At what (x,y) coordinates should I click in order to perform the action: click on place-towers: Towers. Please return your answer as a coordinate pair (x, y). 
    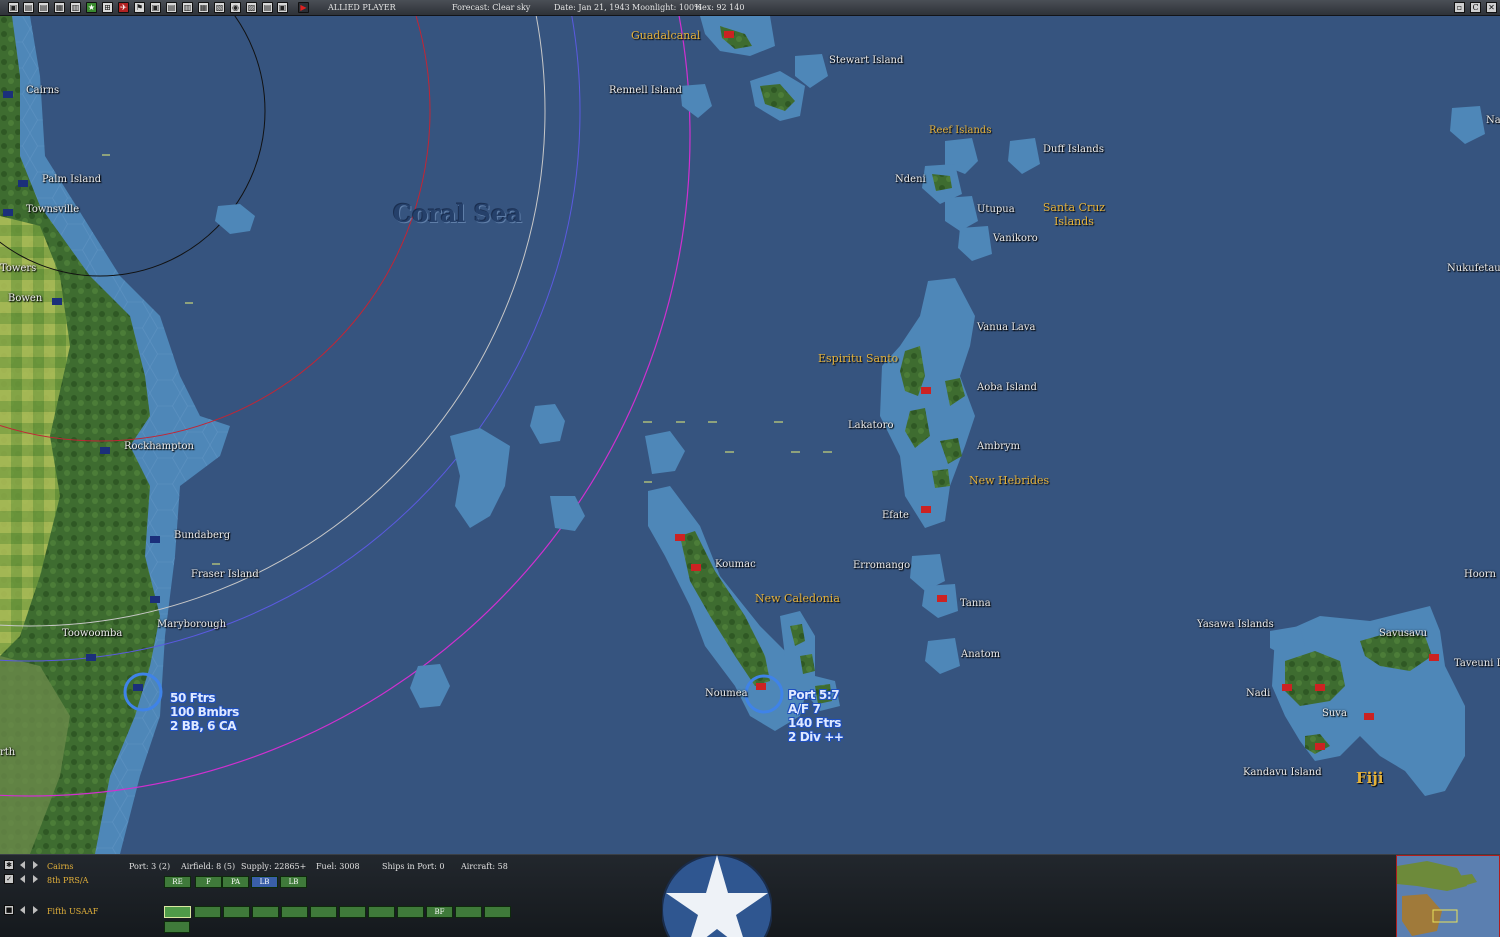
    Looking at the image, I should click on (18, 268).